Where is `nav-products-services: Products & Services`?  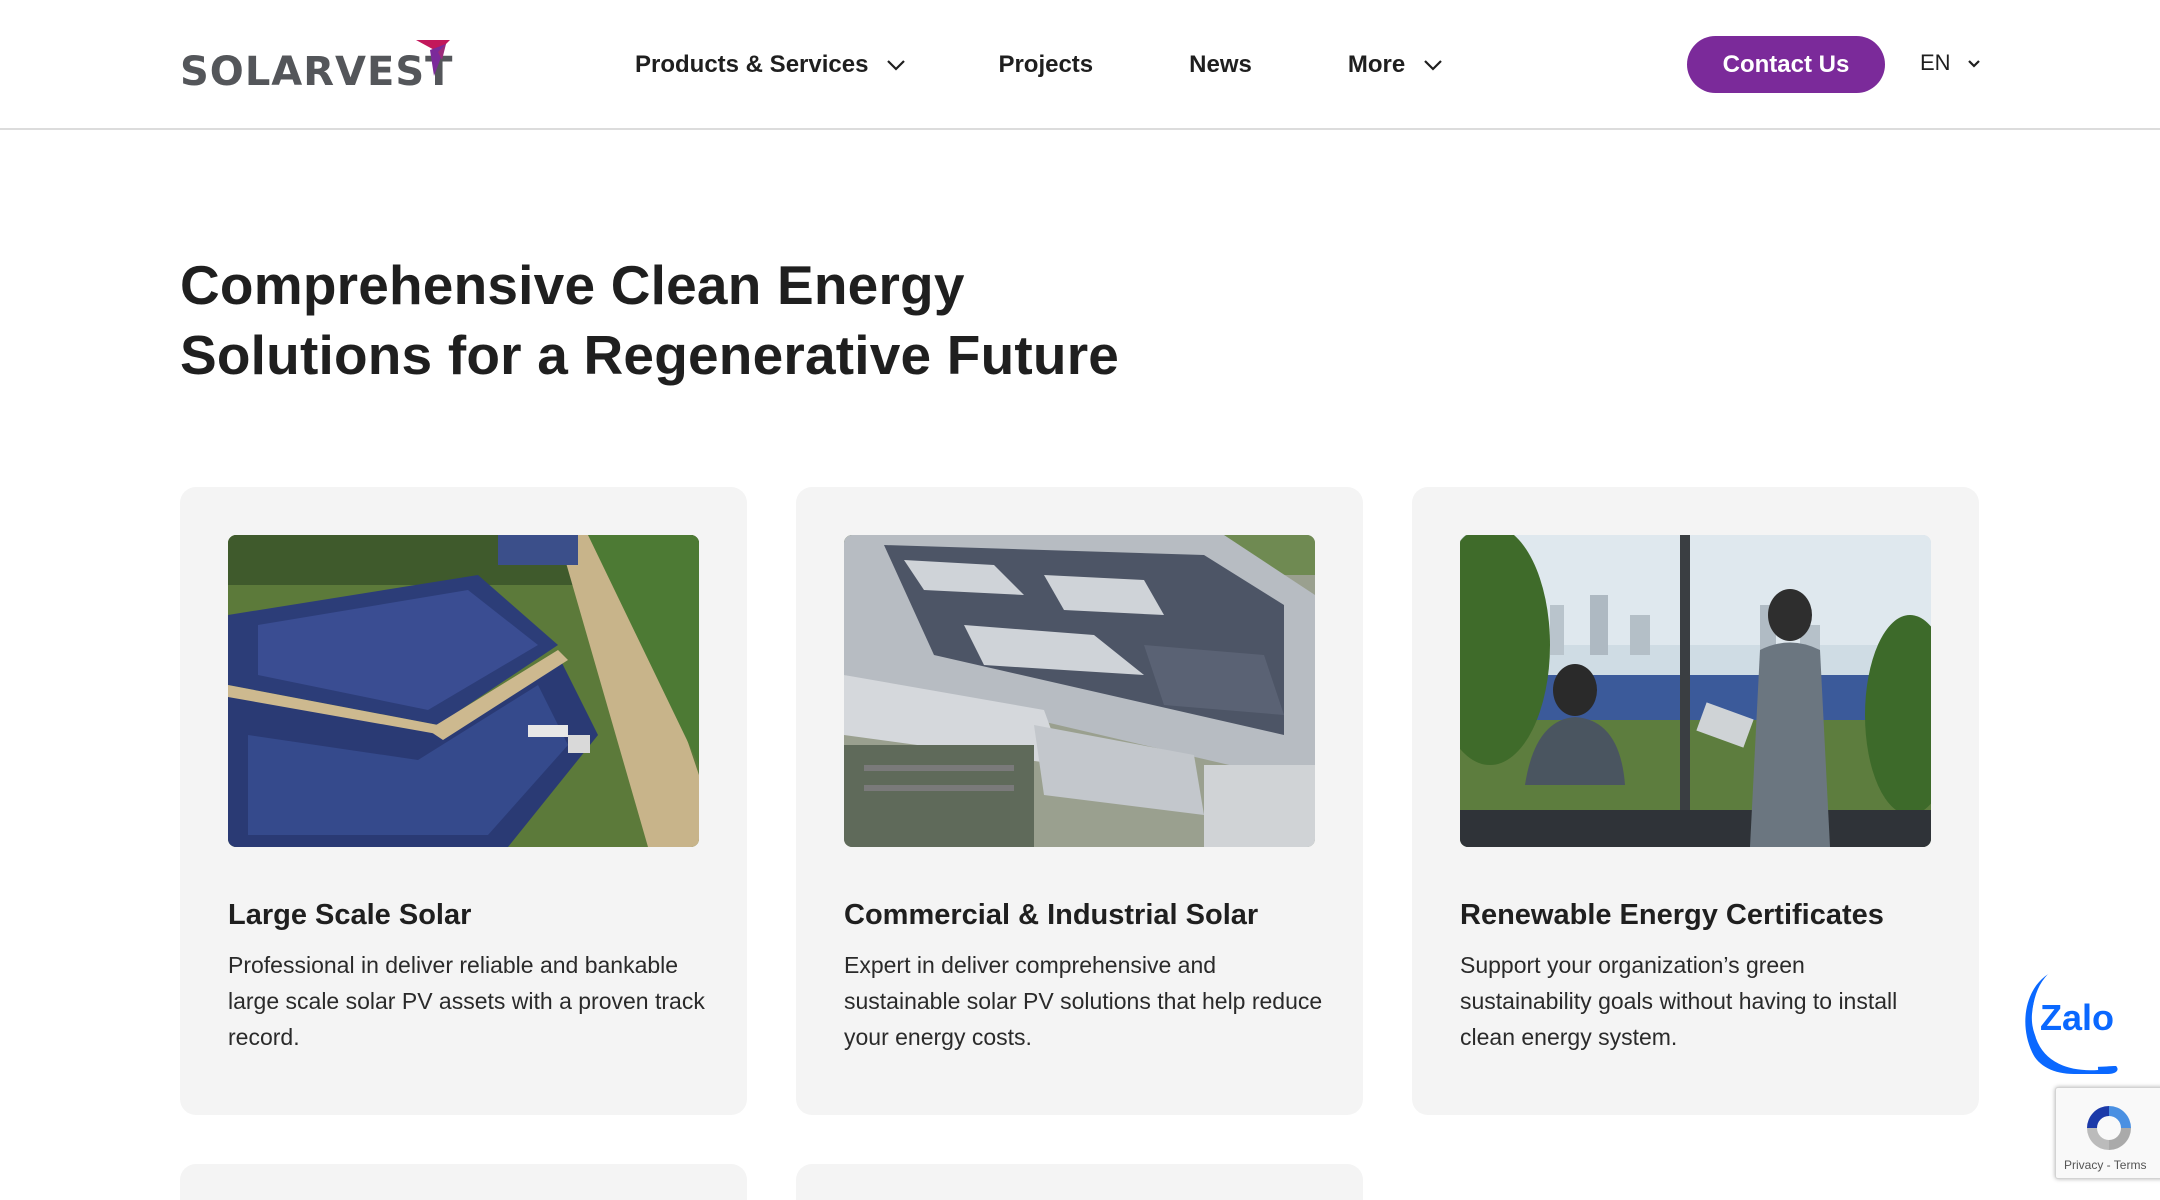 nav-products-services: Products & Services is located at coordinates (770, 65).